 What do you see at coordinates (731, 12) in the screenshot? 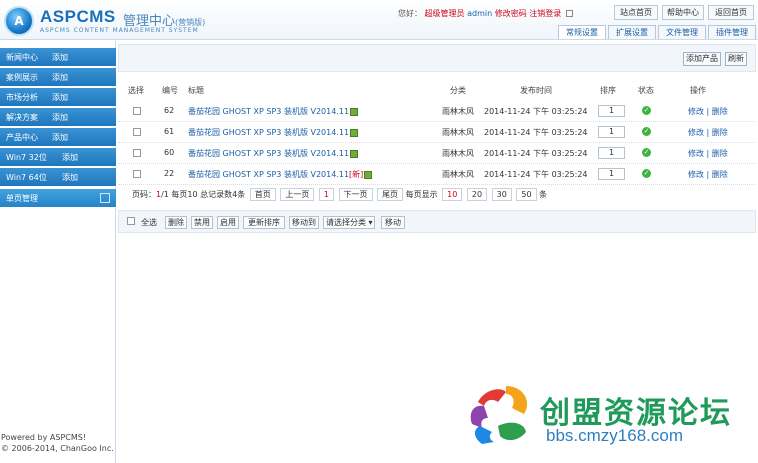
I see `back-home-button: 返回首页` at bounding box center [731, 12].